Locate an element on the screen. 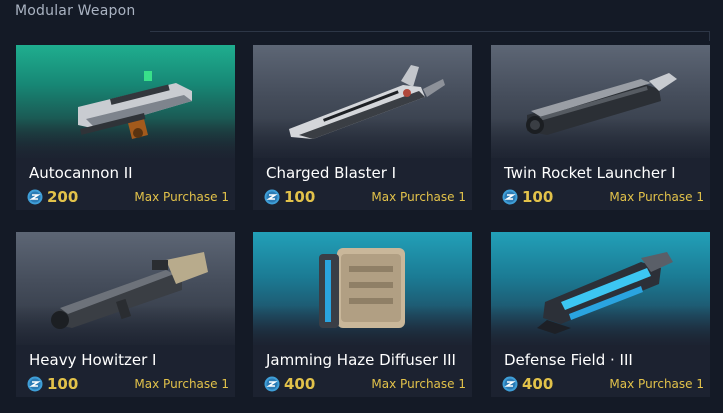 This screenshot has height=413, width=723. shop-card-defense-field: Defense Field · III 400 Max Purchase 1 is located at coordinates (600, 314).